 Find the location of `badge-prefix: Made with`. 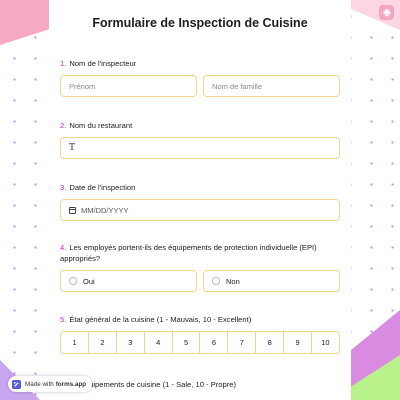

badge-prefix: Made with is located at coordinates (39, 384).